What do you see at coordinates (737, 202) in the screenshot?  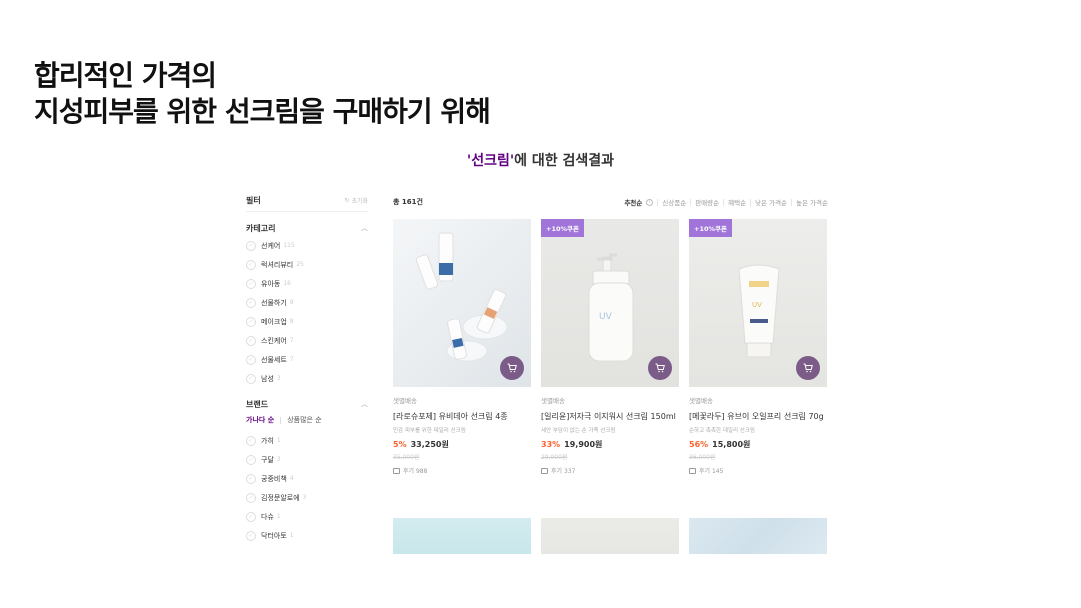 I see `sort-benefit: 혜택순` at bounding box center [737, 202].